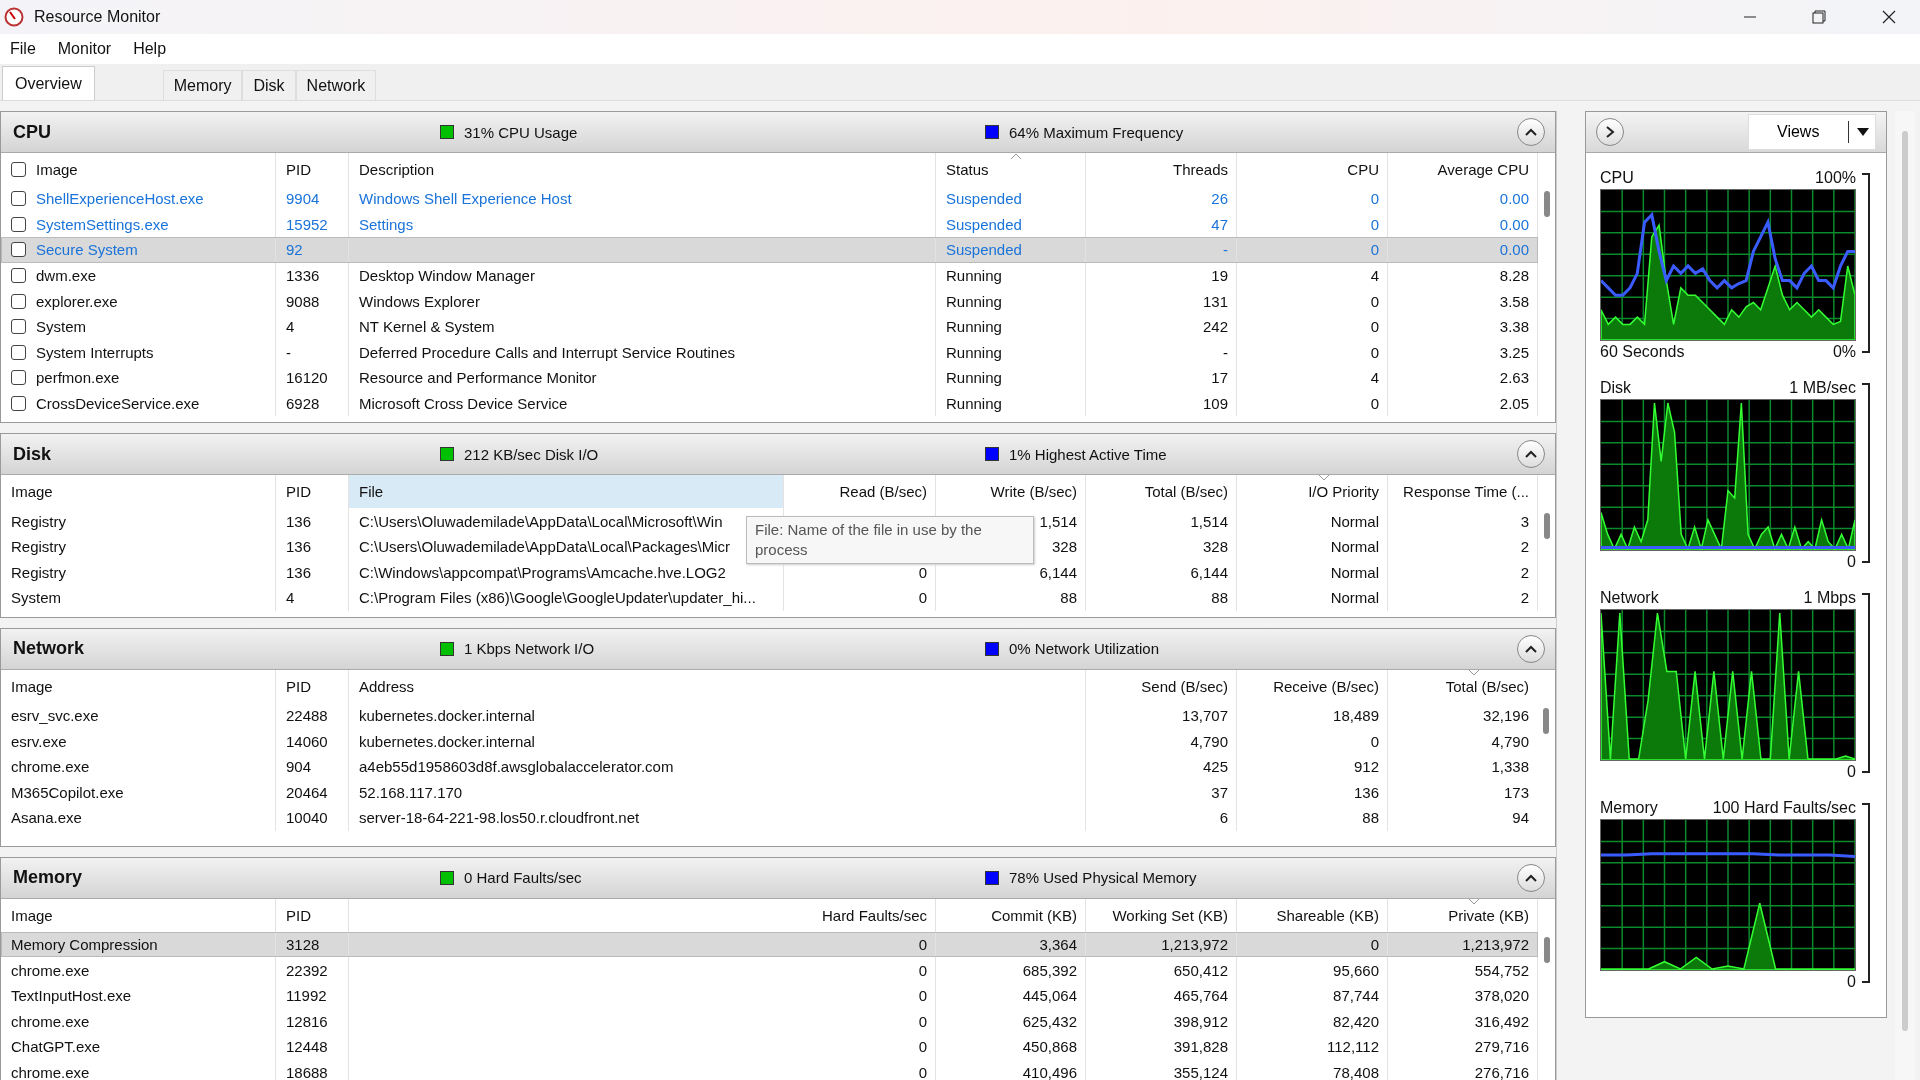 The width and height of the screenshot is (1920, 1080). What do you see at coordinates (778, 455) in the screenshot?
I see `section-header: Disk 212 KB/sec Disk I/O 1% Highest Active Time` at bounding box center [778, 455].